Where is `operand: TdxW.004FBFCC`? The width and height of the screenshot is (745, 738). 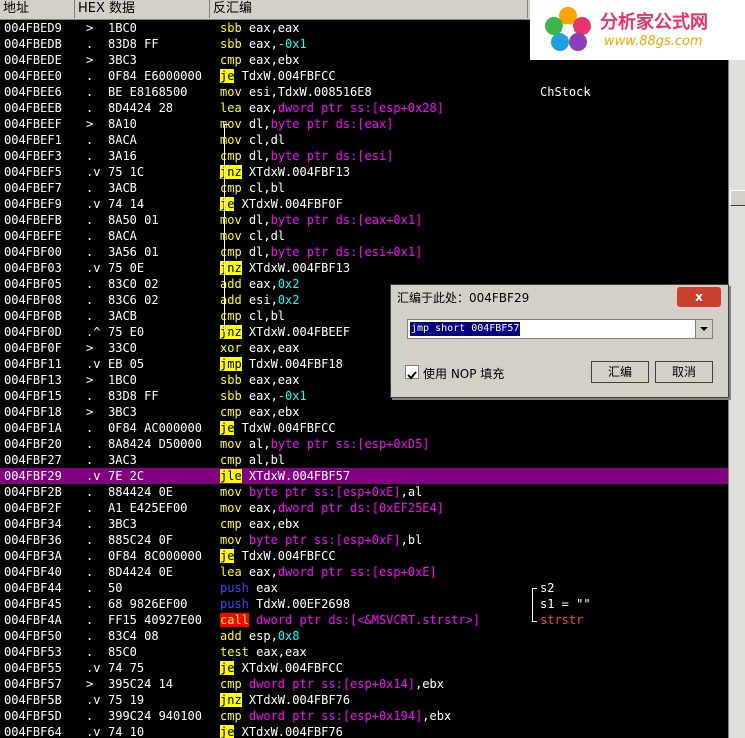
operand: TdxW.004FBFCC is located at coordinates (285, 556).